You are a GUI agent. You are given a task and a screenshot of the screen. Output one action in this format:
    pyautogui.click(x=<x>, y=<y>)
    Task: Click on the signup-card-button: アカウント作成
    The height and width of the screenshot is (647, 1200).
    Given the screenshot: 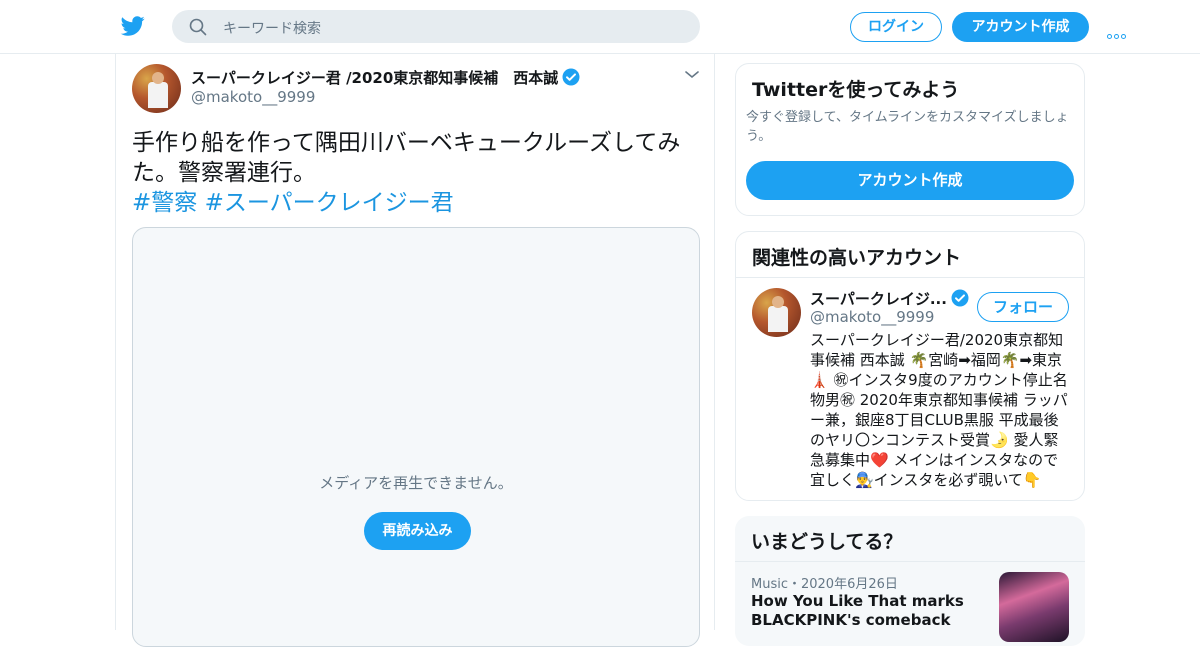 What is the action you would take?
    pyautogui.click(x=910, y=180)
    